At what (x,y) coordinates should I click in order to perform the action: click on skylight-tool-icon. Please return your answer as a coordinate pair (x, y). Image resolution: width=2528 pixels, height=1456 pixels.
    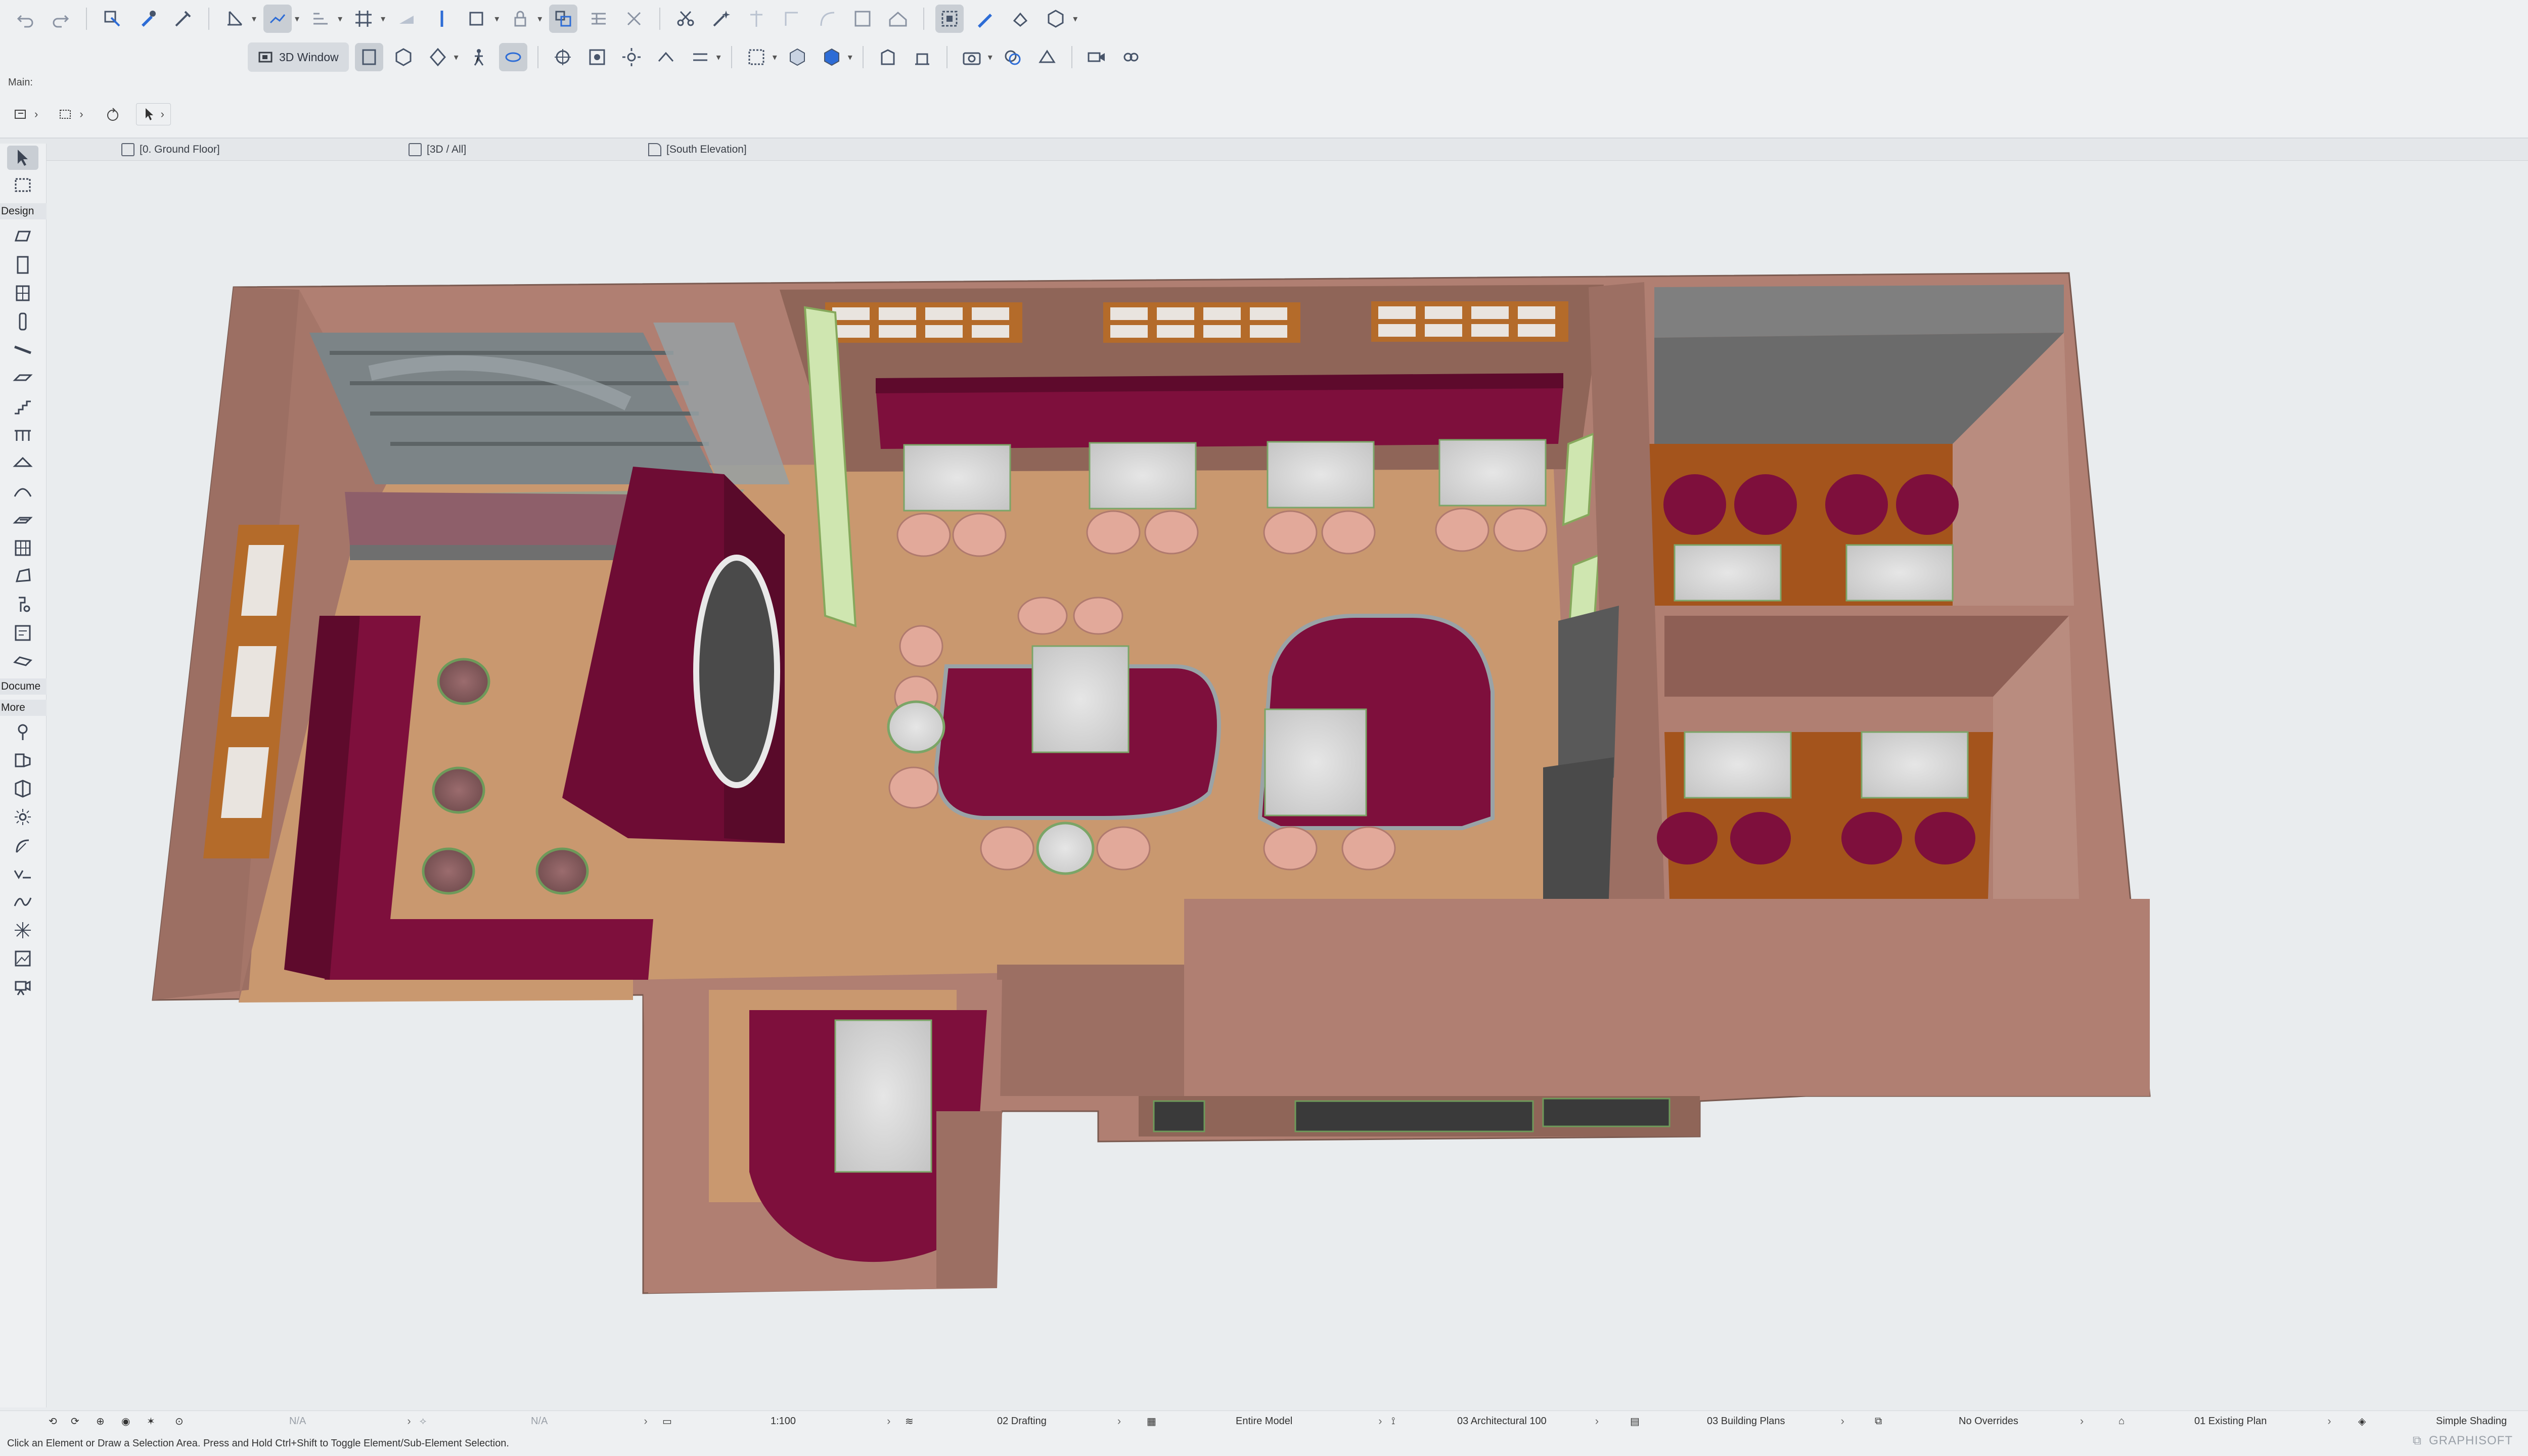
    Looking at the image, I should click on (23, 520).